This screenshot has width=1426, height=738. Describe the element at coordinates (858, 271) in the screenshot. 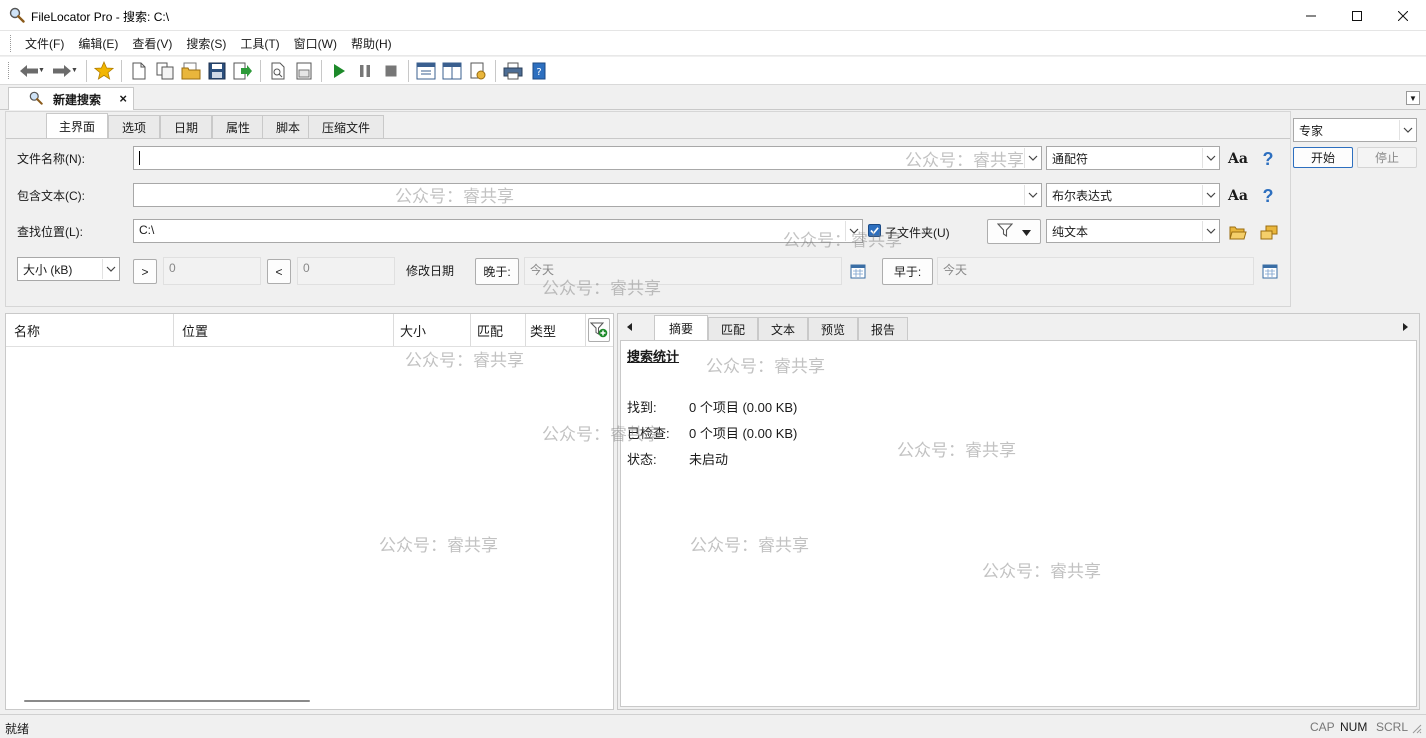

I see `after-calendar-icon` at that location.